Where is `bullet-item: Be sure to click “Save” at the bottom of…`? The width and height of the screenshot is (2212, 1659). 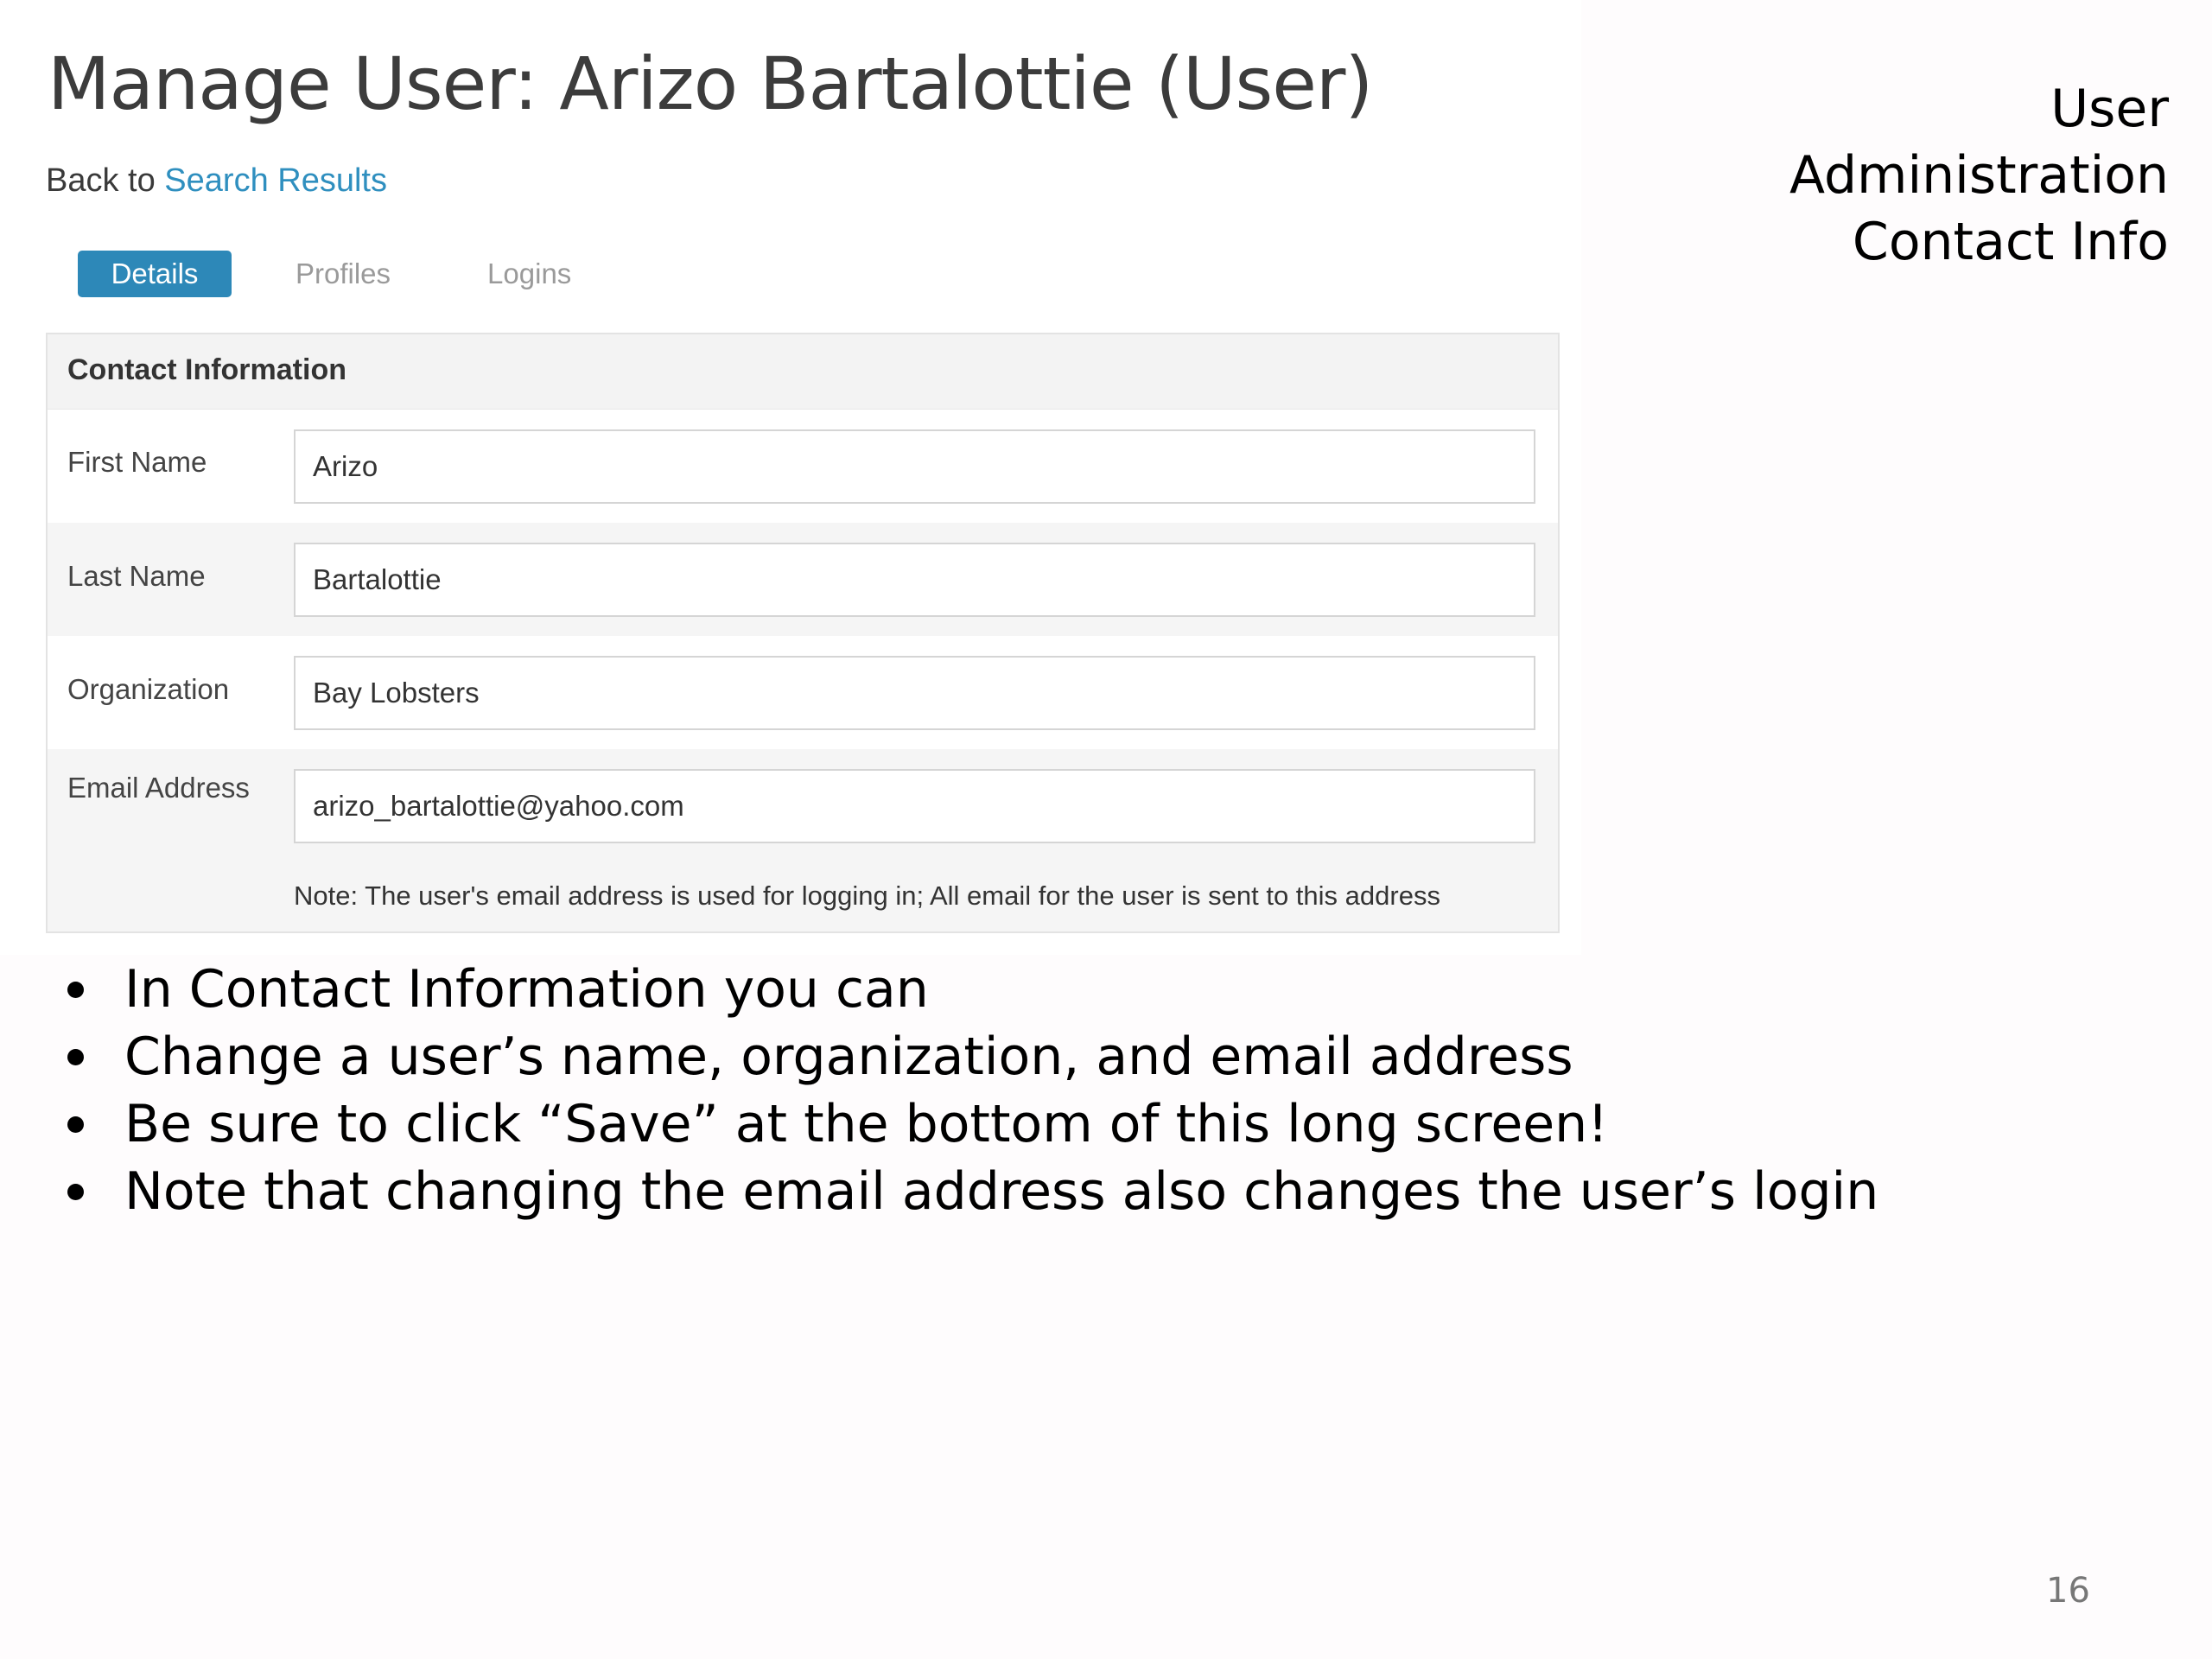
bullet-item: Be sure to click “Save” at the bottom of… is located at coordinates (972, 1124).